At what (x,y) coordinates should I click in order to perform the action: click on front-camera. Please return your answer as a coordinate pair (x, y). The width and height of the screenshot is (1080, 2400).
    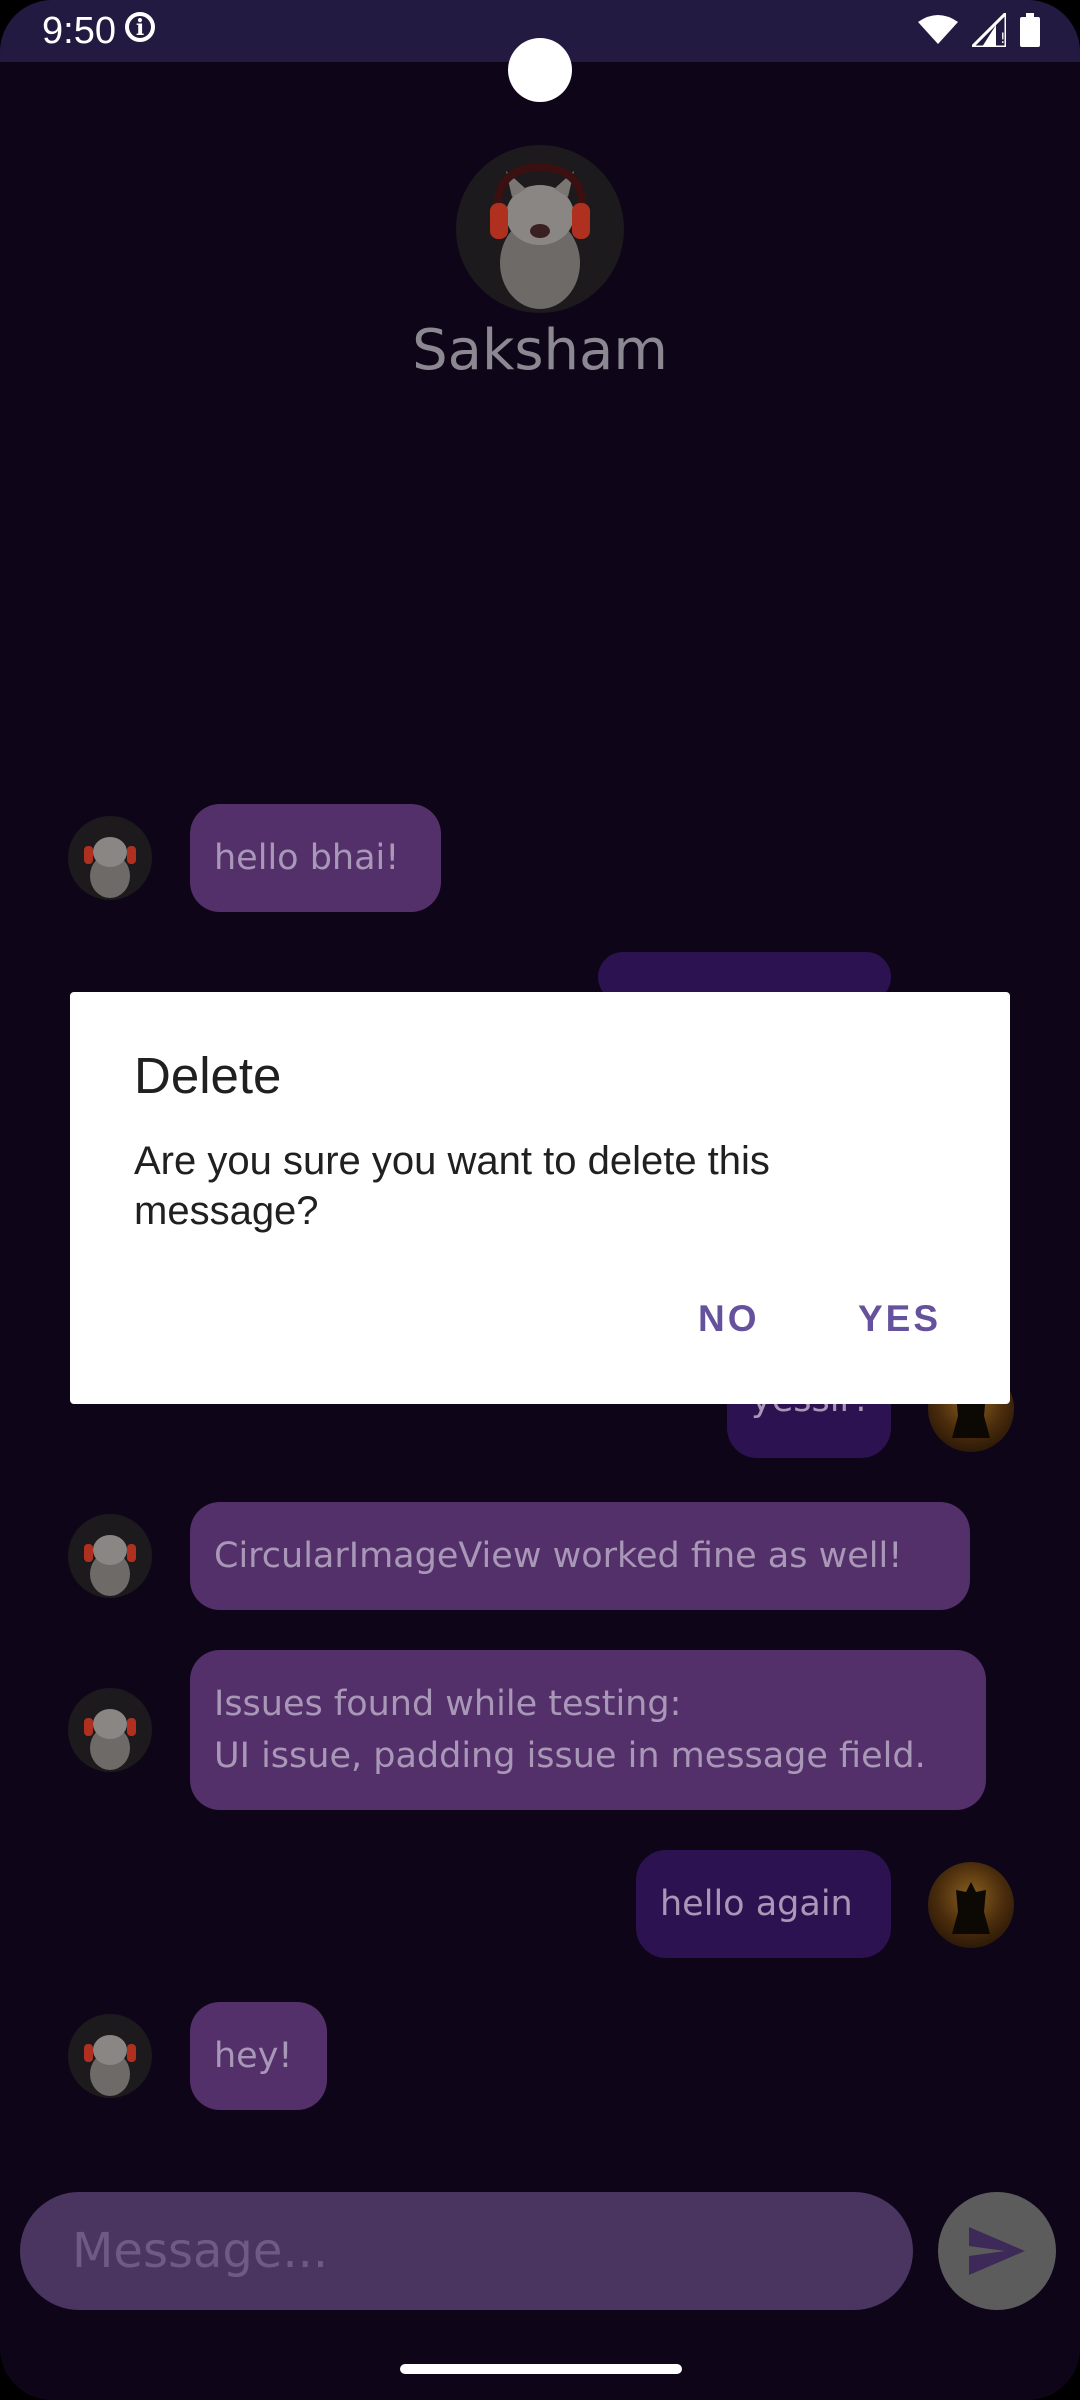
    Looking at the image, I should click on (540, 70).